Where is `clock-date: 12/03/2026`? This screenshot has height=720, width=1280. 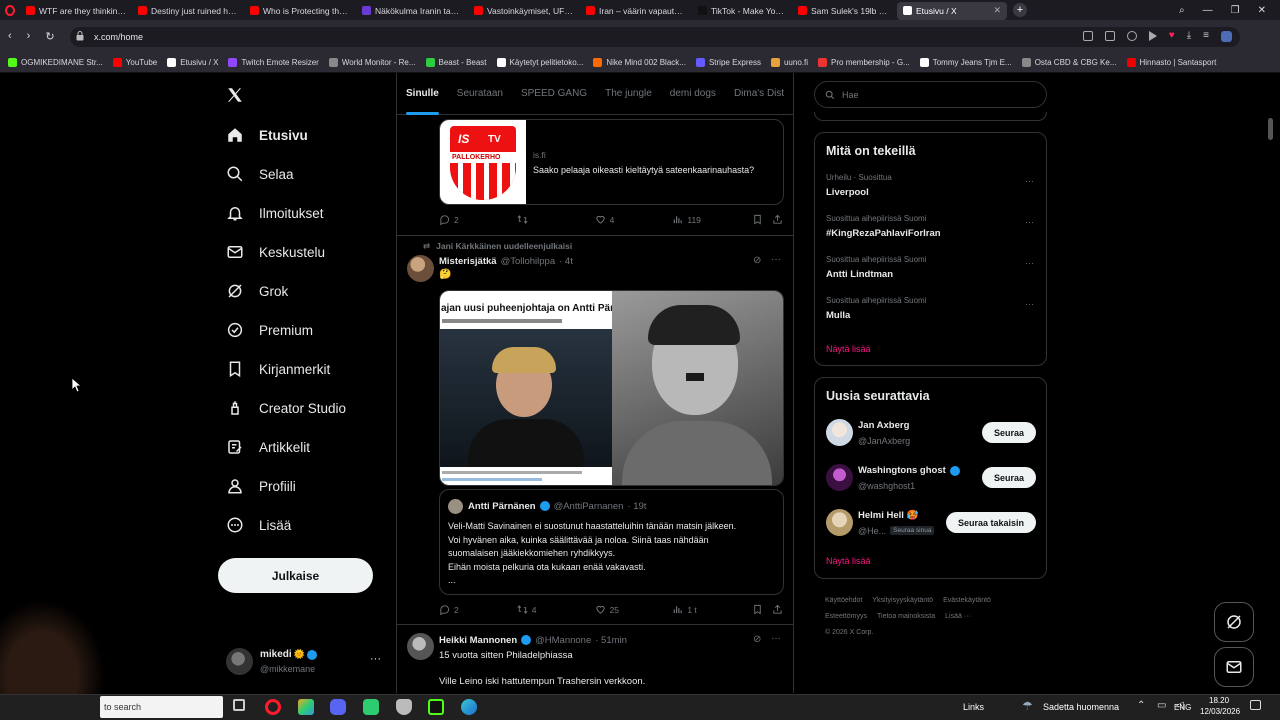 clock-date: 12/03/2026 is located at coordinates (1220, 711).